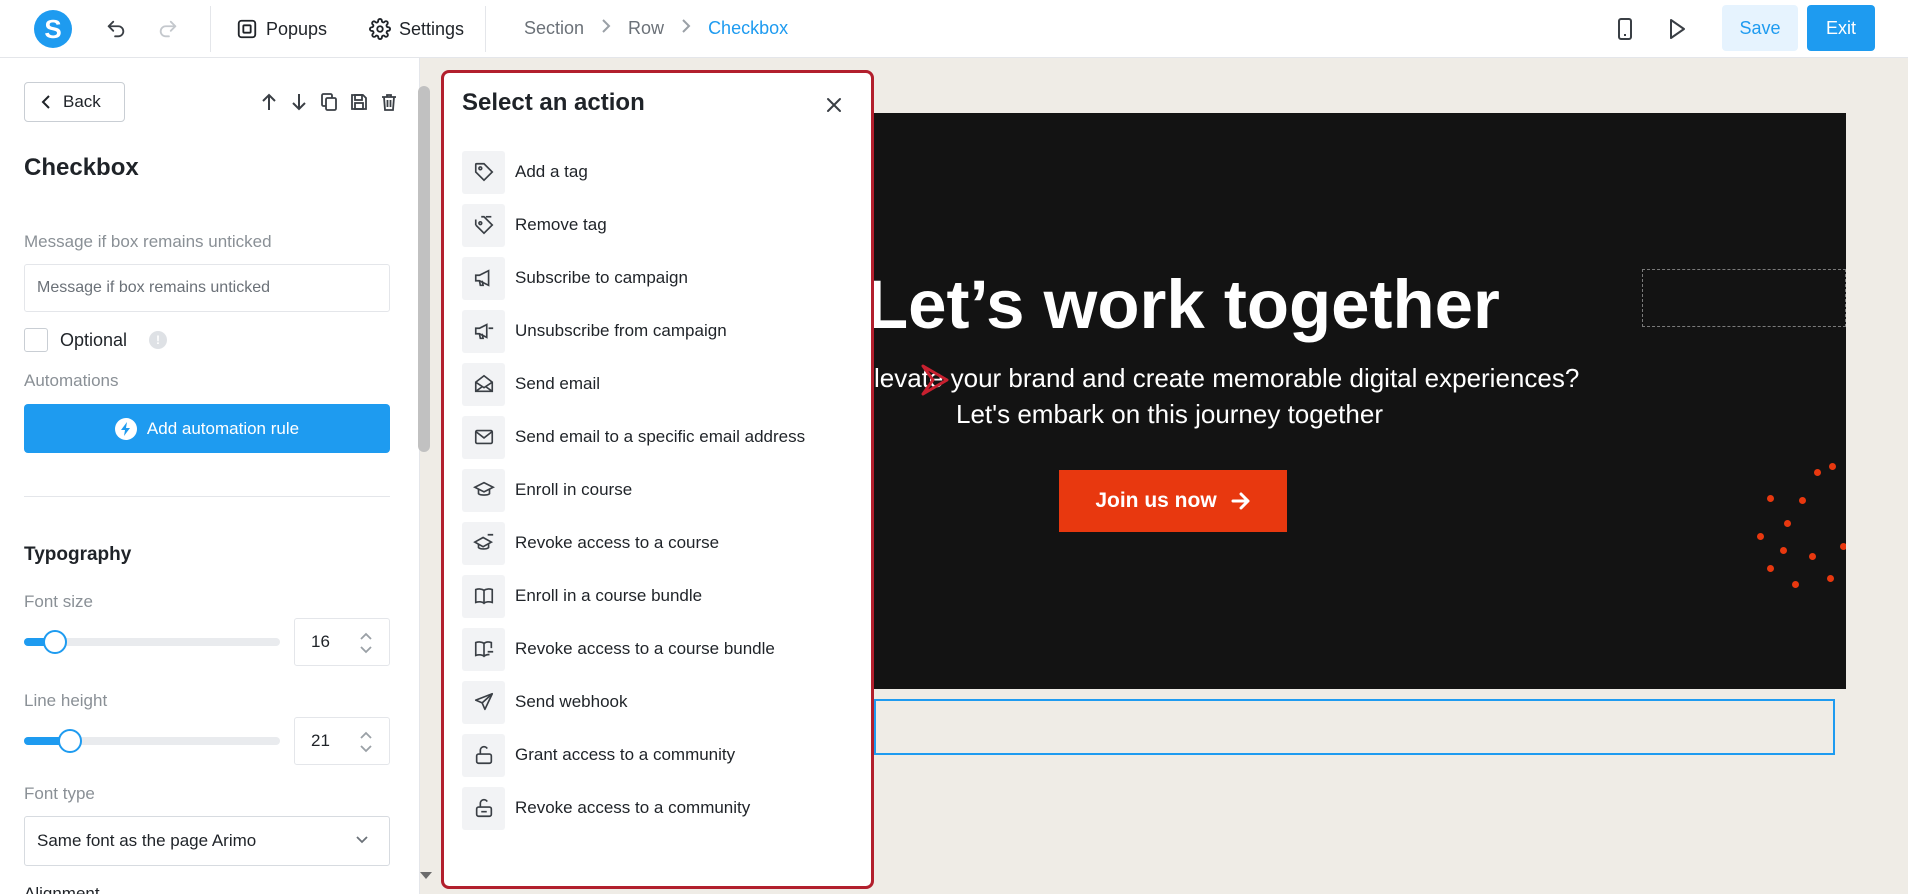 The width and height of the screenshot is (1908, 894). I want to click on save-button: Save, so click(1760, 28).